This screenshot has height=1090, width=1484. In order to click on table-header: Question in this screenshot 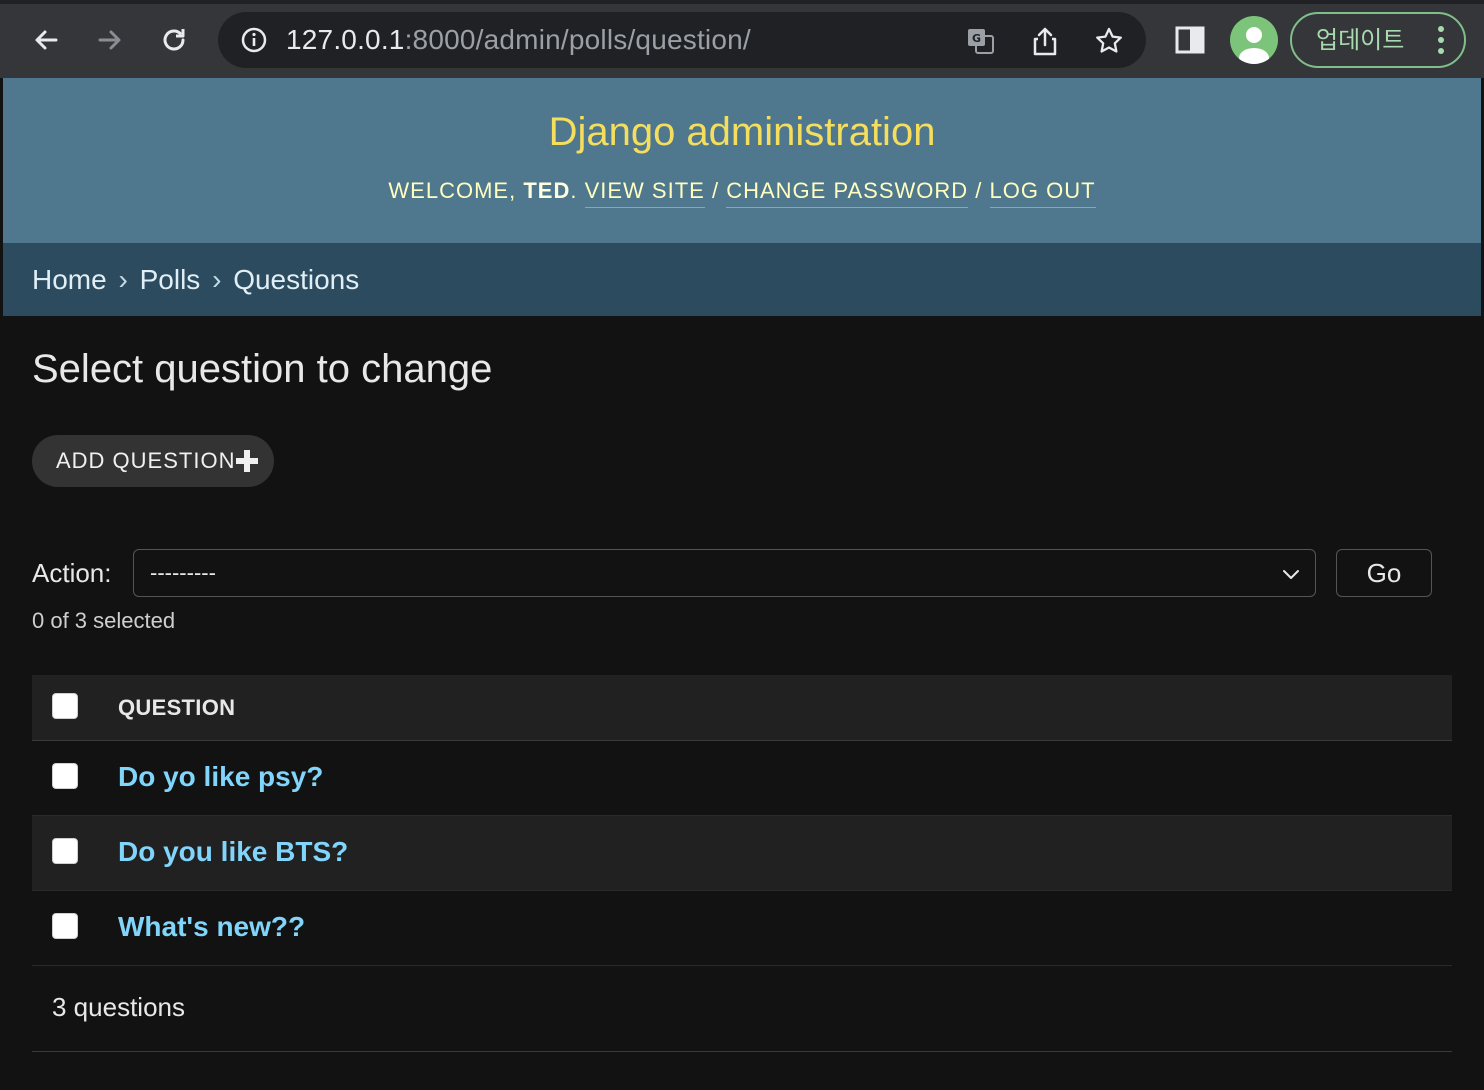, I will do `click(742, 708)`.